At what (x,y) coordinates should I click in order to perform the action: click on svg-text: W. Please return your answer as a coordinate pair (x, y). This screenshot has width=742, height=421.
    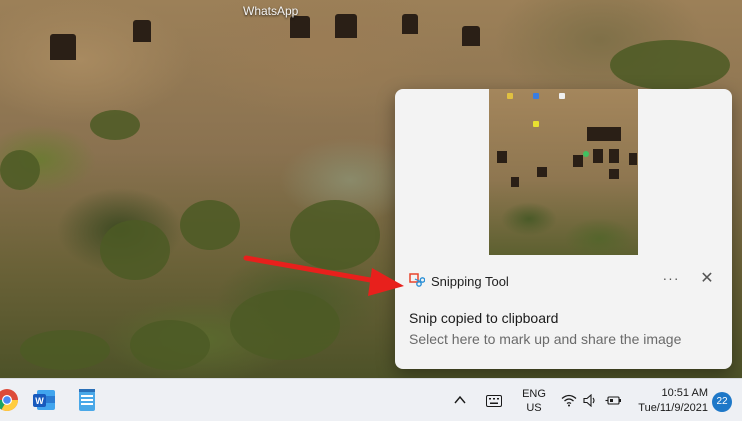
    Looking at the image, I should click on (39, 401).